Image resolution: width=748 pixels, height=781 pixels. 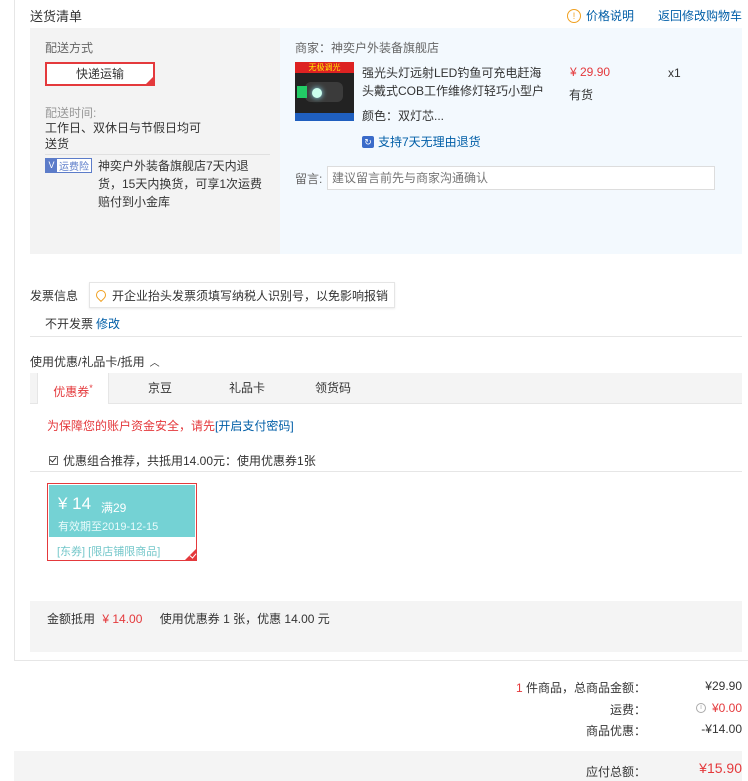 I want to click on discount-value: -¥14.00, so click(x=721, y=729).